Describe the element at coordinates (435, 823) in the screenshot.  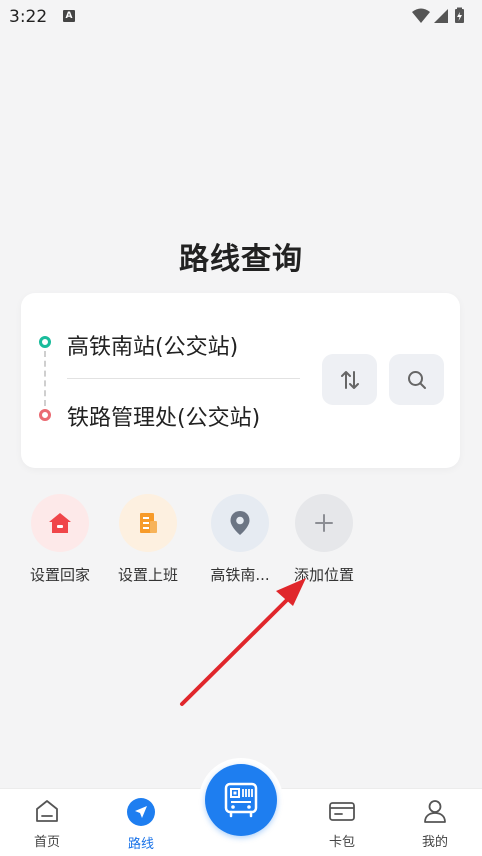
I see `nav-me: 我的` at that location.